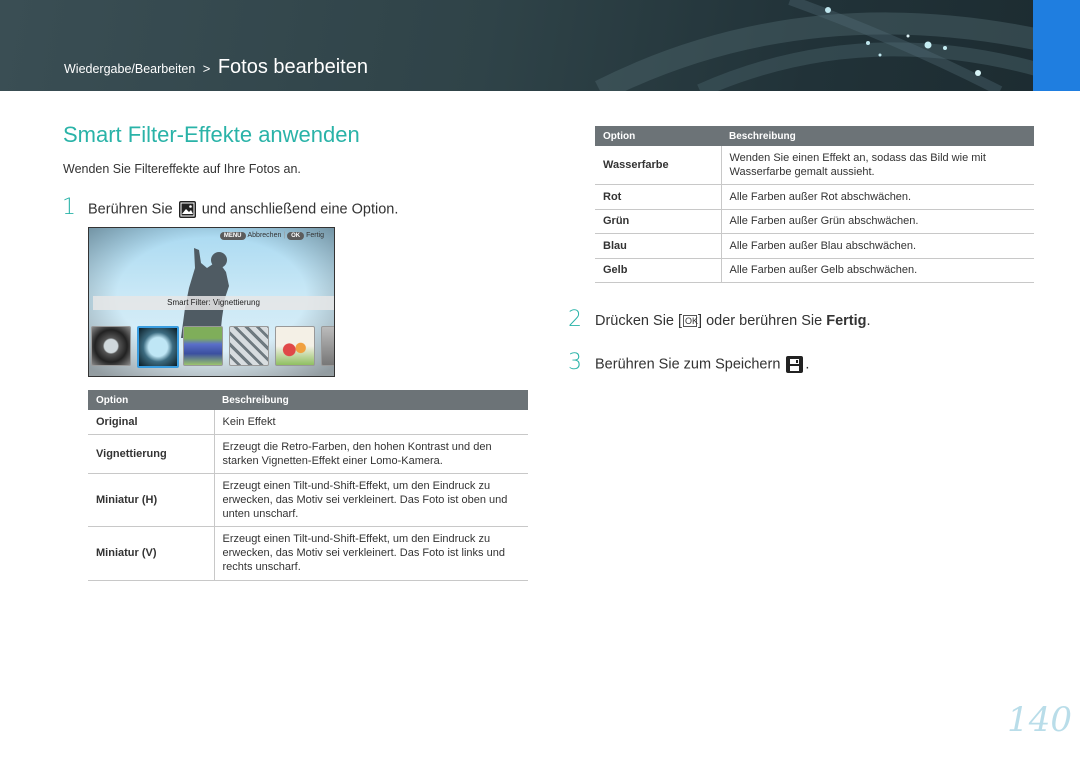 This screenshot has height=765, width=1080. What do you see at coordinates (158, 347) in the screenshot?
I see `filter-thumb-vignette` at bounding box center [158, 347].